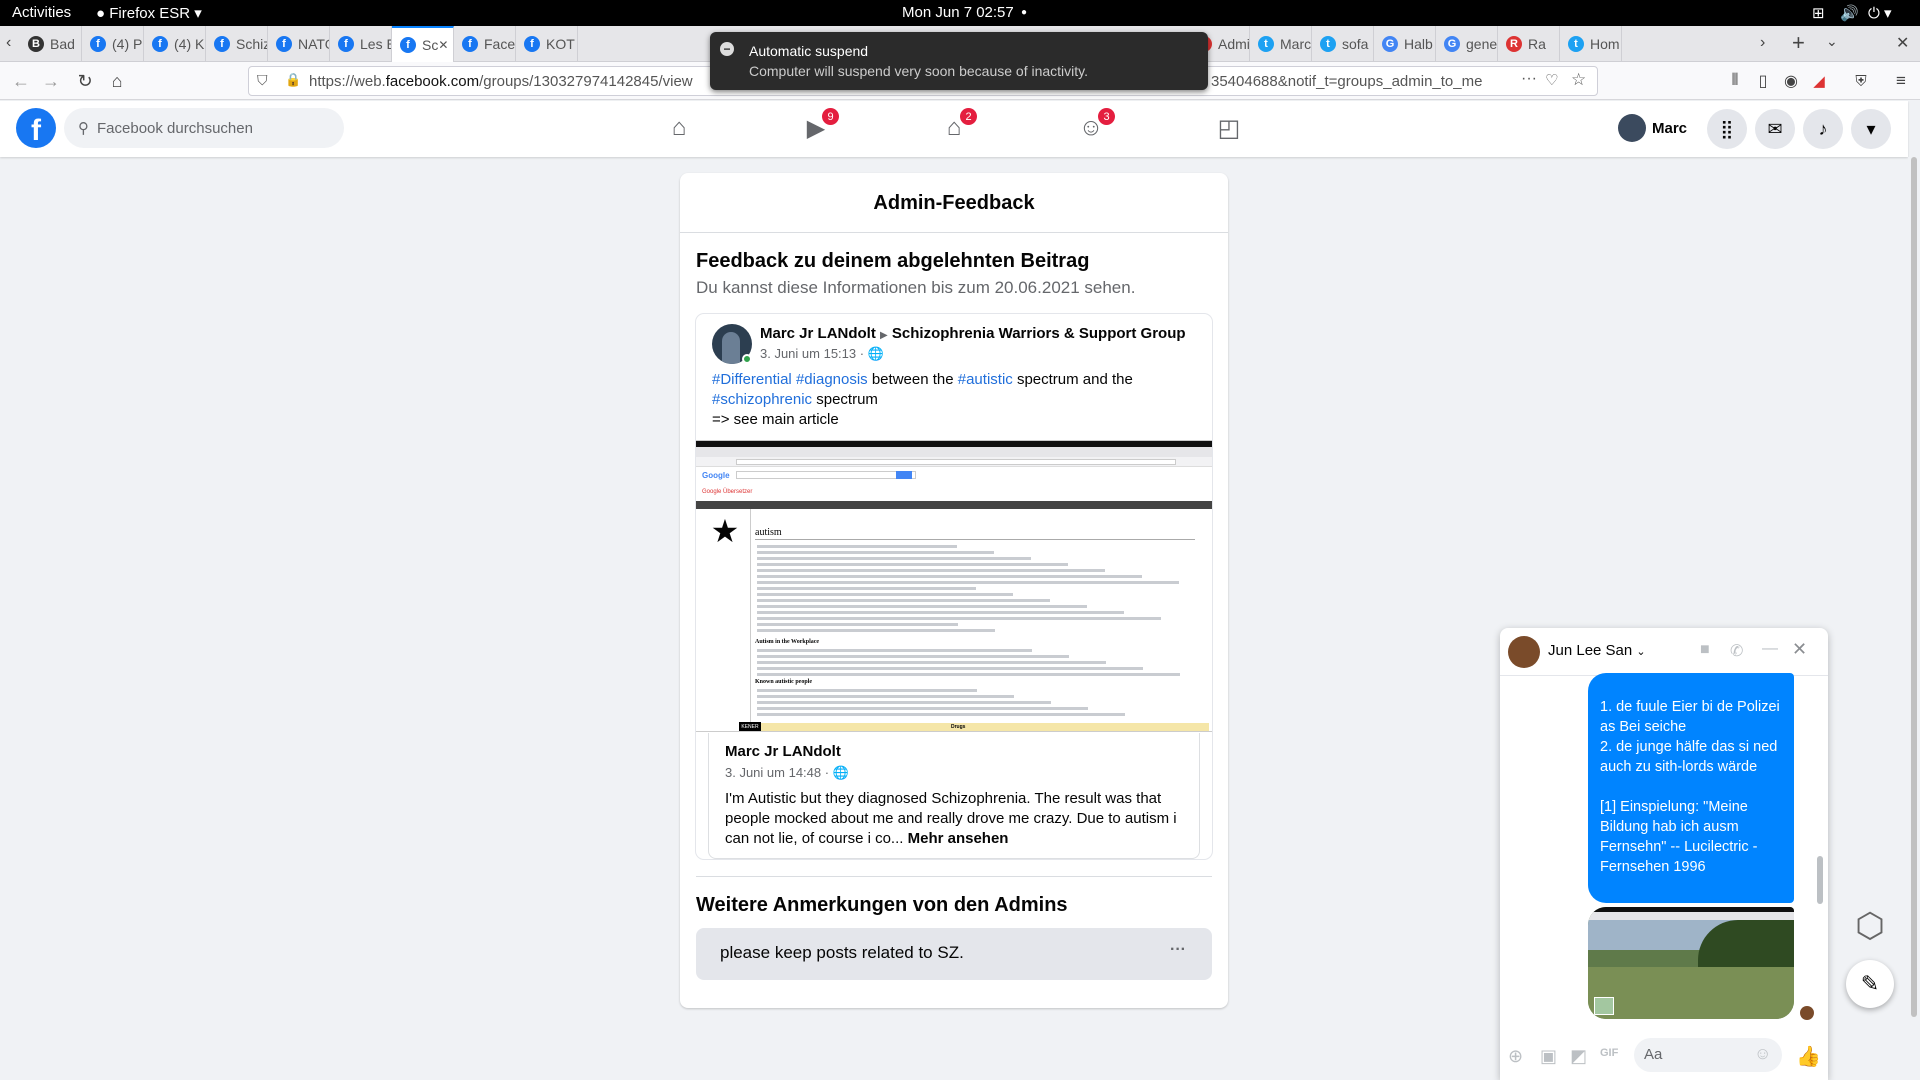 Image resolution: width=1920 pixels, height=1080 pixels. What do you see at coordinates (1548, 1056) in the screenshot?
I see `image-icon: ▣` at bounding box center [1548, 1056].